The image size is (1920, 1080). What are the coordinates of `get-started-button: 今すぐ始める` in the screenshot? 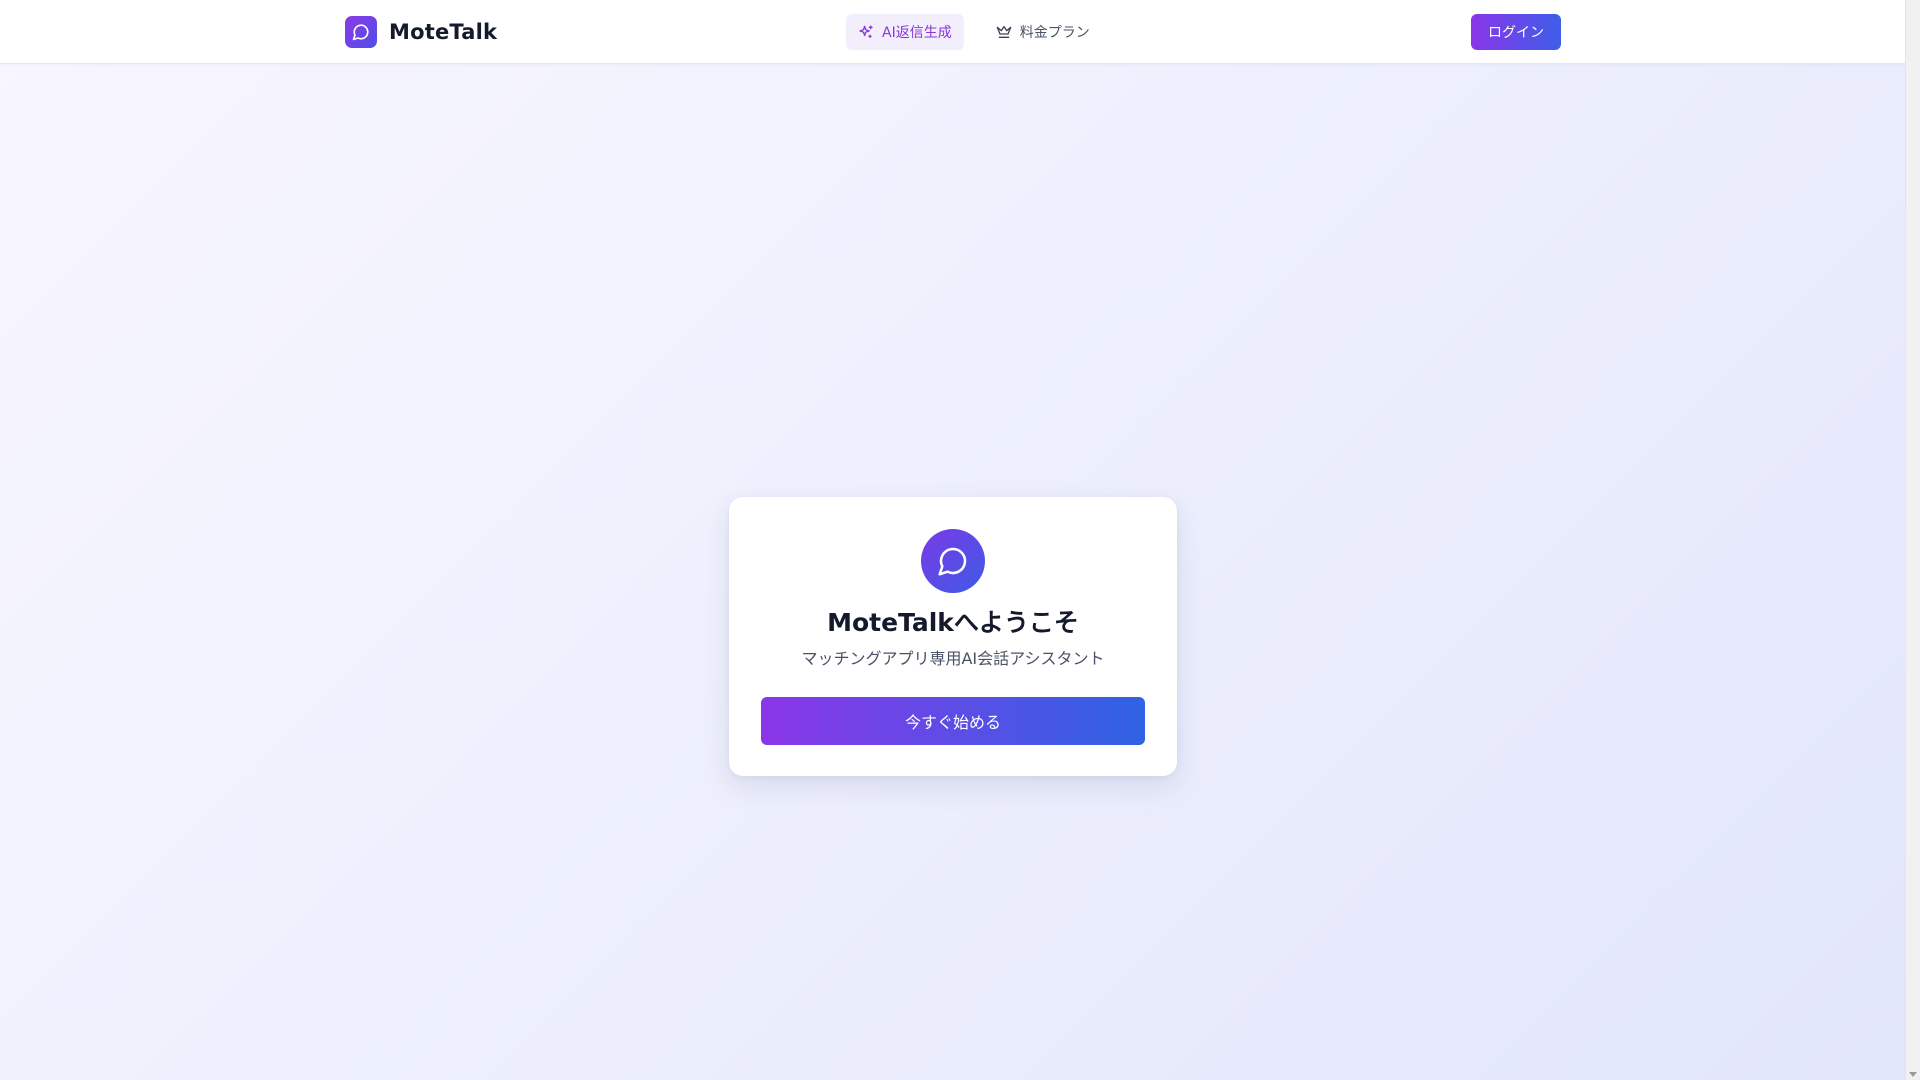 It's located at (953, 721).